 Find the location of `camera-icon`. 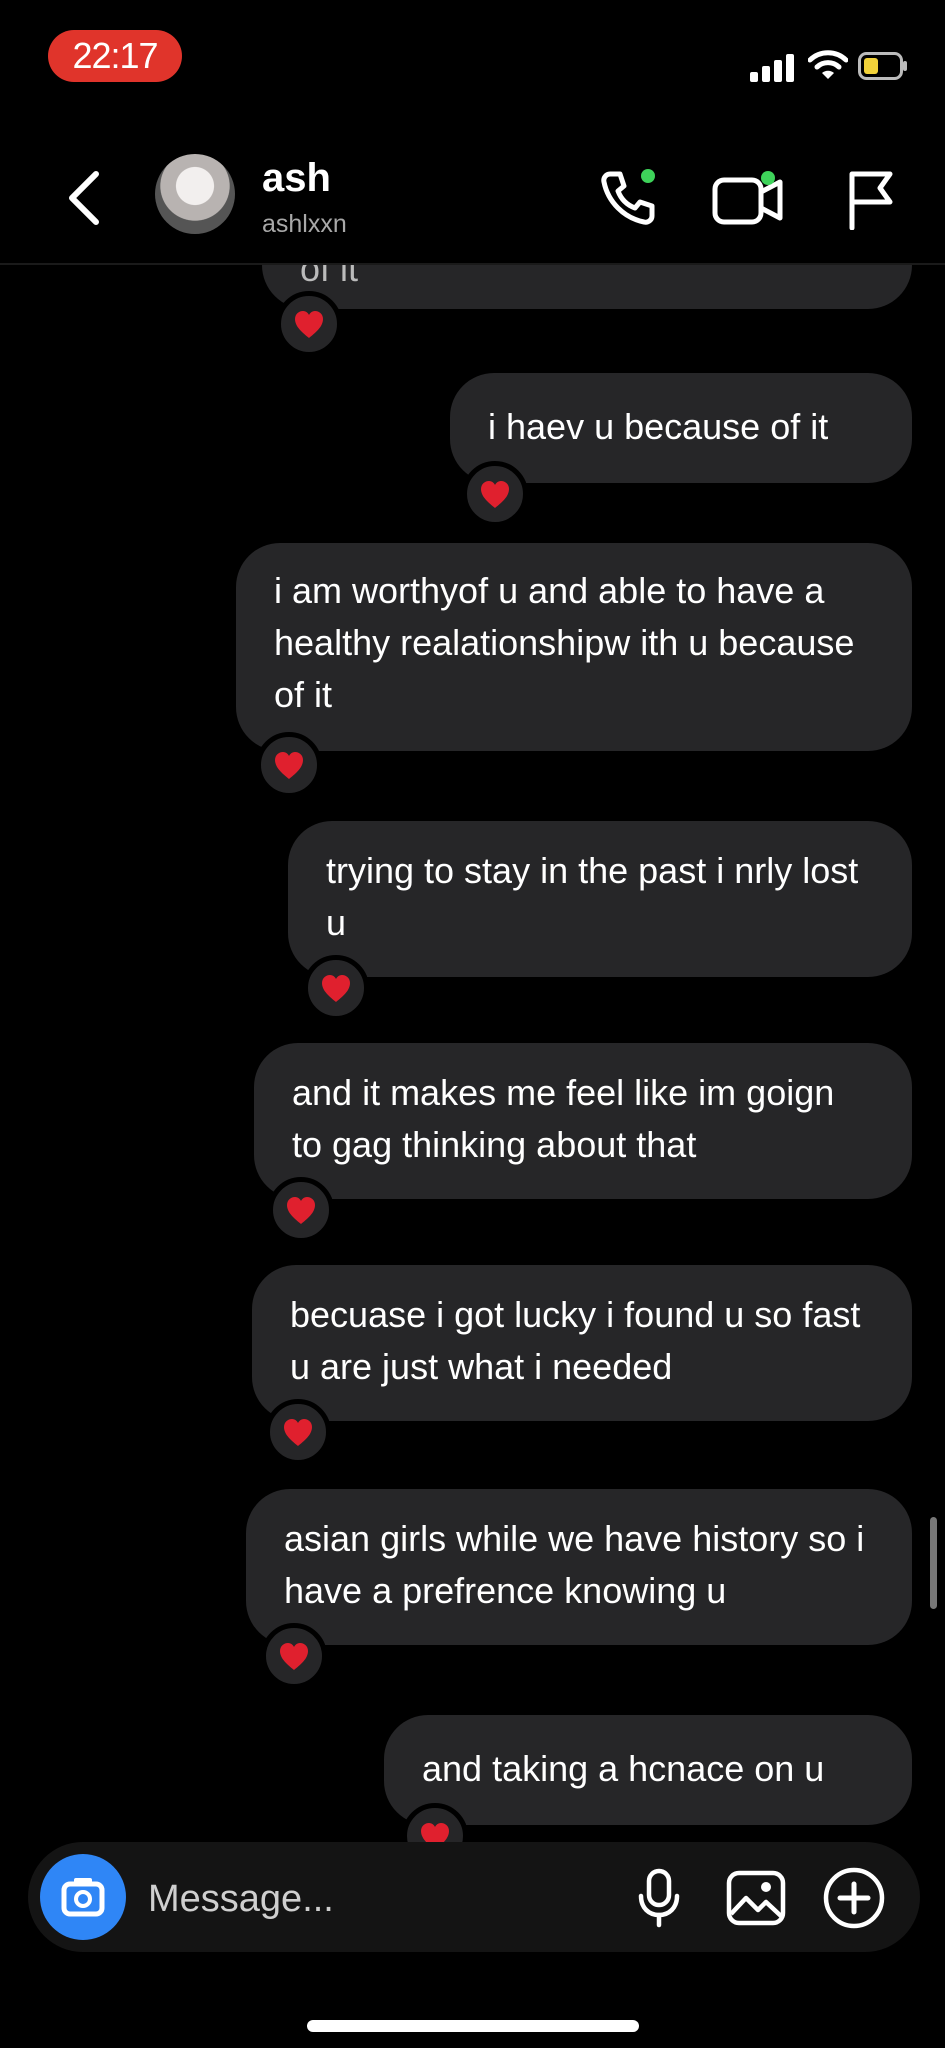

camera-icon is located at coordinates (83, 1897).